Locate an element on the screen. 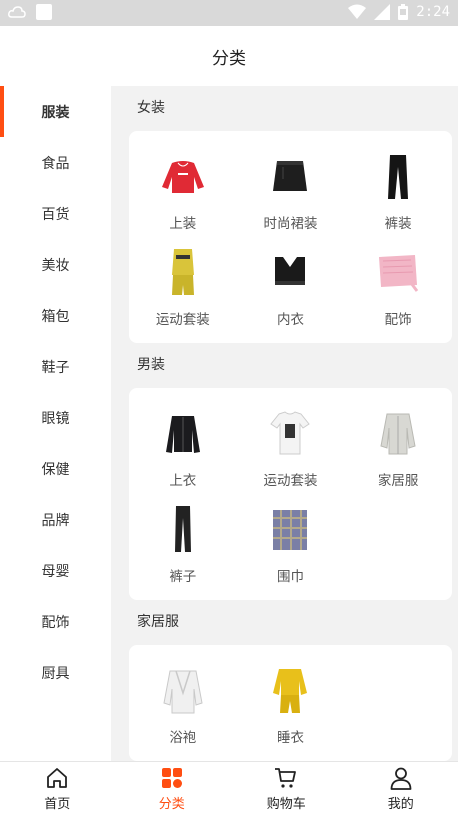 The image size is (458, 816). sidebar-item: 配饰 is located at coordinates (55, 621).